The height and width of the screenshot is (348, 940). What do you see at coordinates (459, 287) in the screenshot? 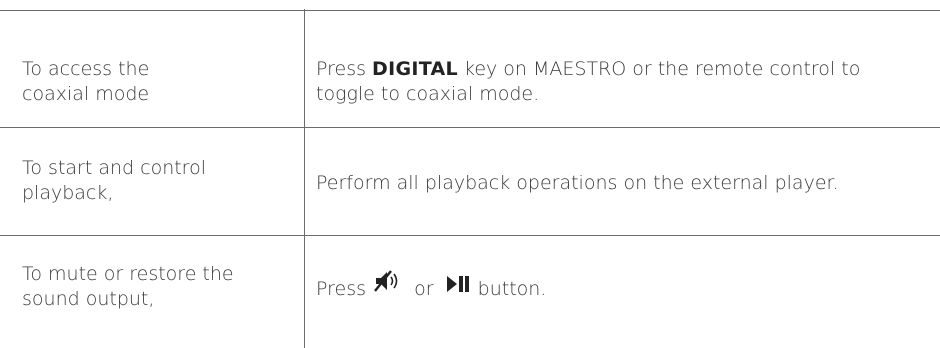
I see `play-pause-icon` at bounding box center [459, 287].